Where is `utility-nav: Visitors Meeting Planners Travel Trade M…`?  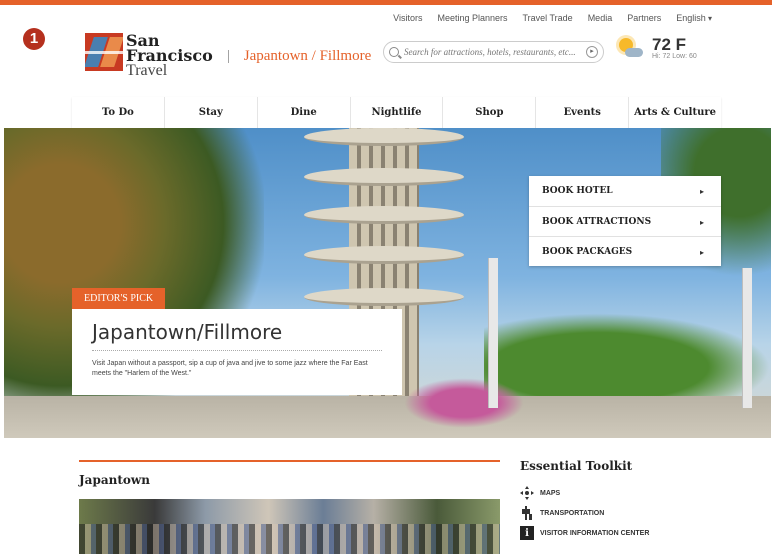 utility-nav: Visitors Meeting Planners Travel Trade M… is located at coordinates (552, 18).